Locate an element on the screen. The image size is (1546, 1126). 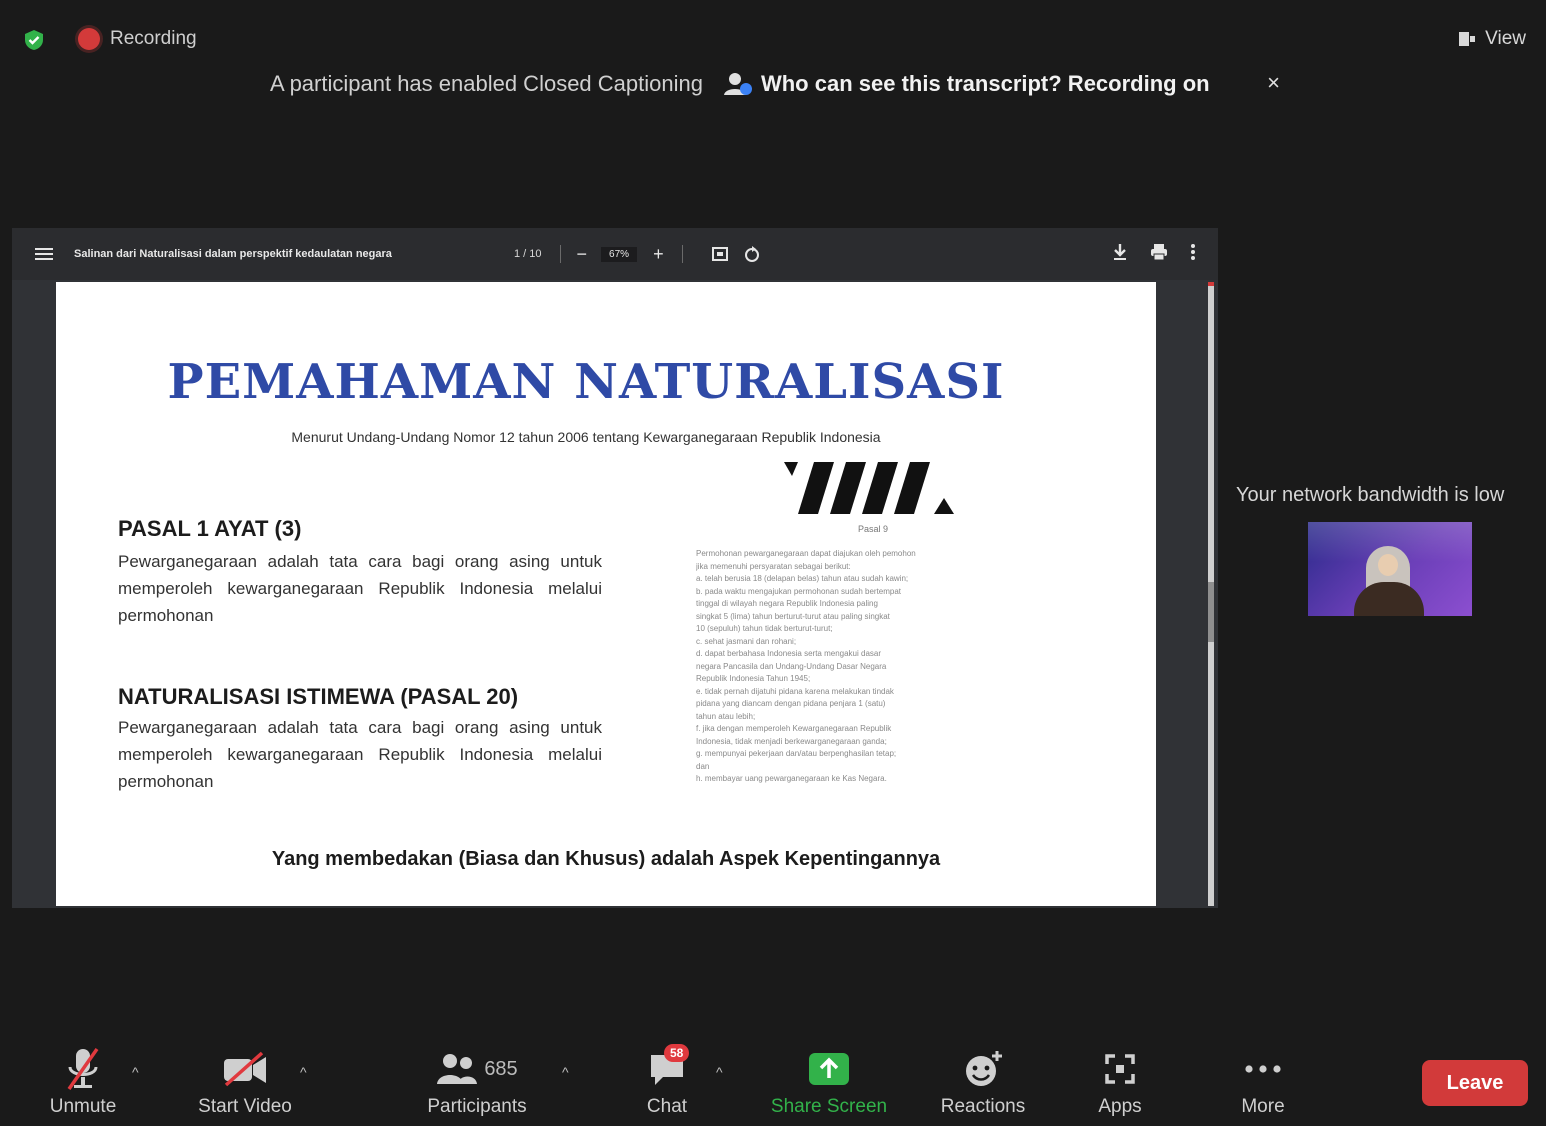
fit-page-icon is located at coordinates (720, 254).